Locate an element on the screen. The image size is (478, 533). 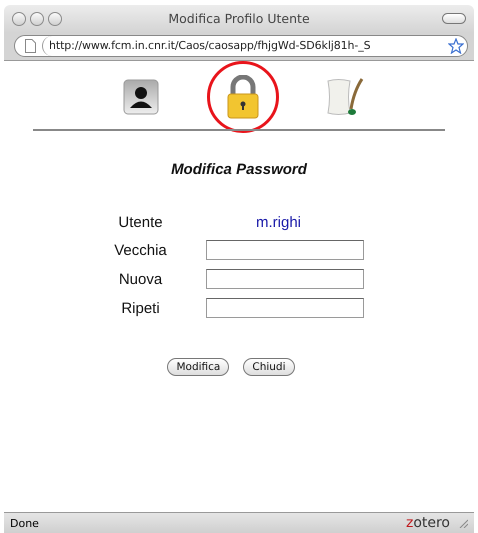
form-button: Modifica is located at coordinates (198, 367).